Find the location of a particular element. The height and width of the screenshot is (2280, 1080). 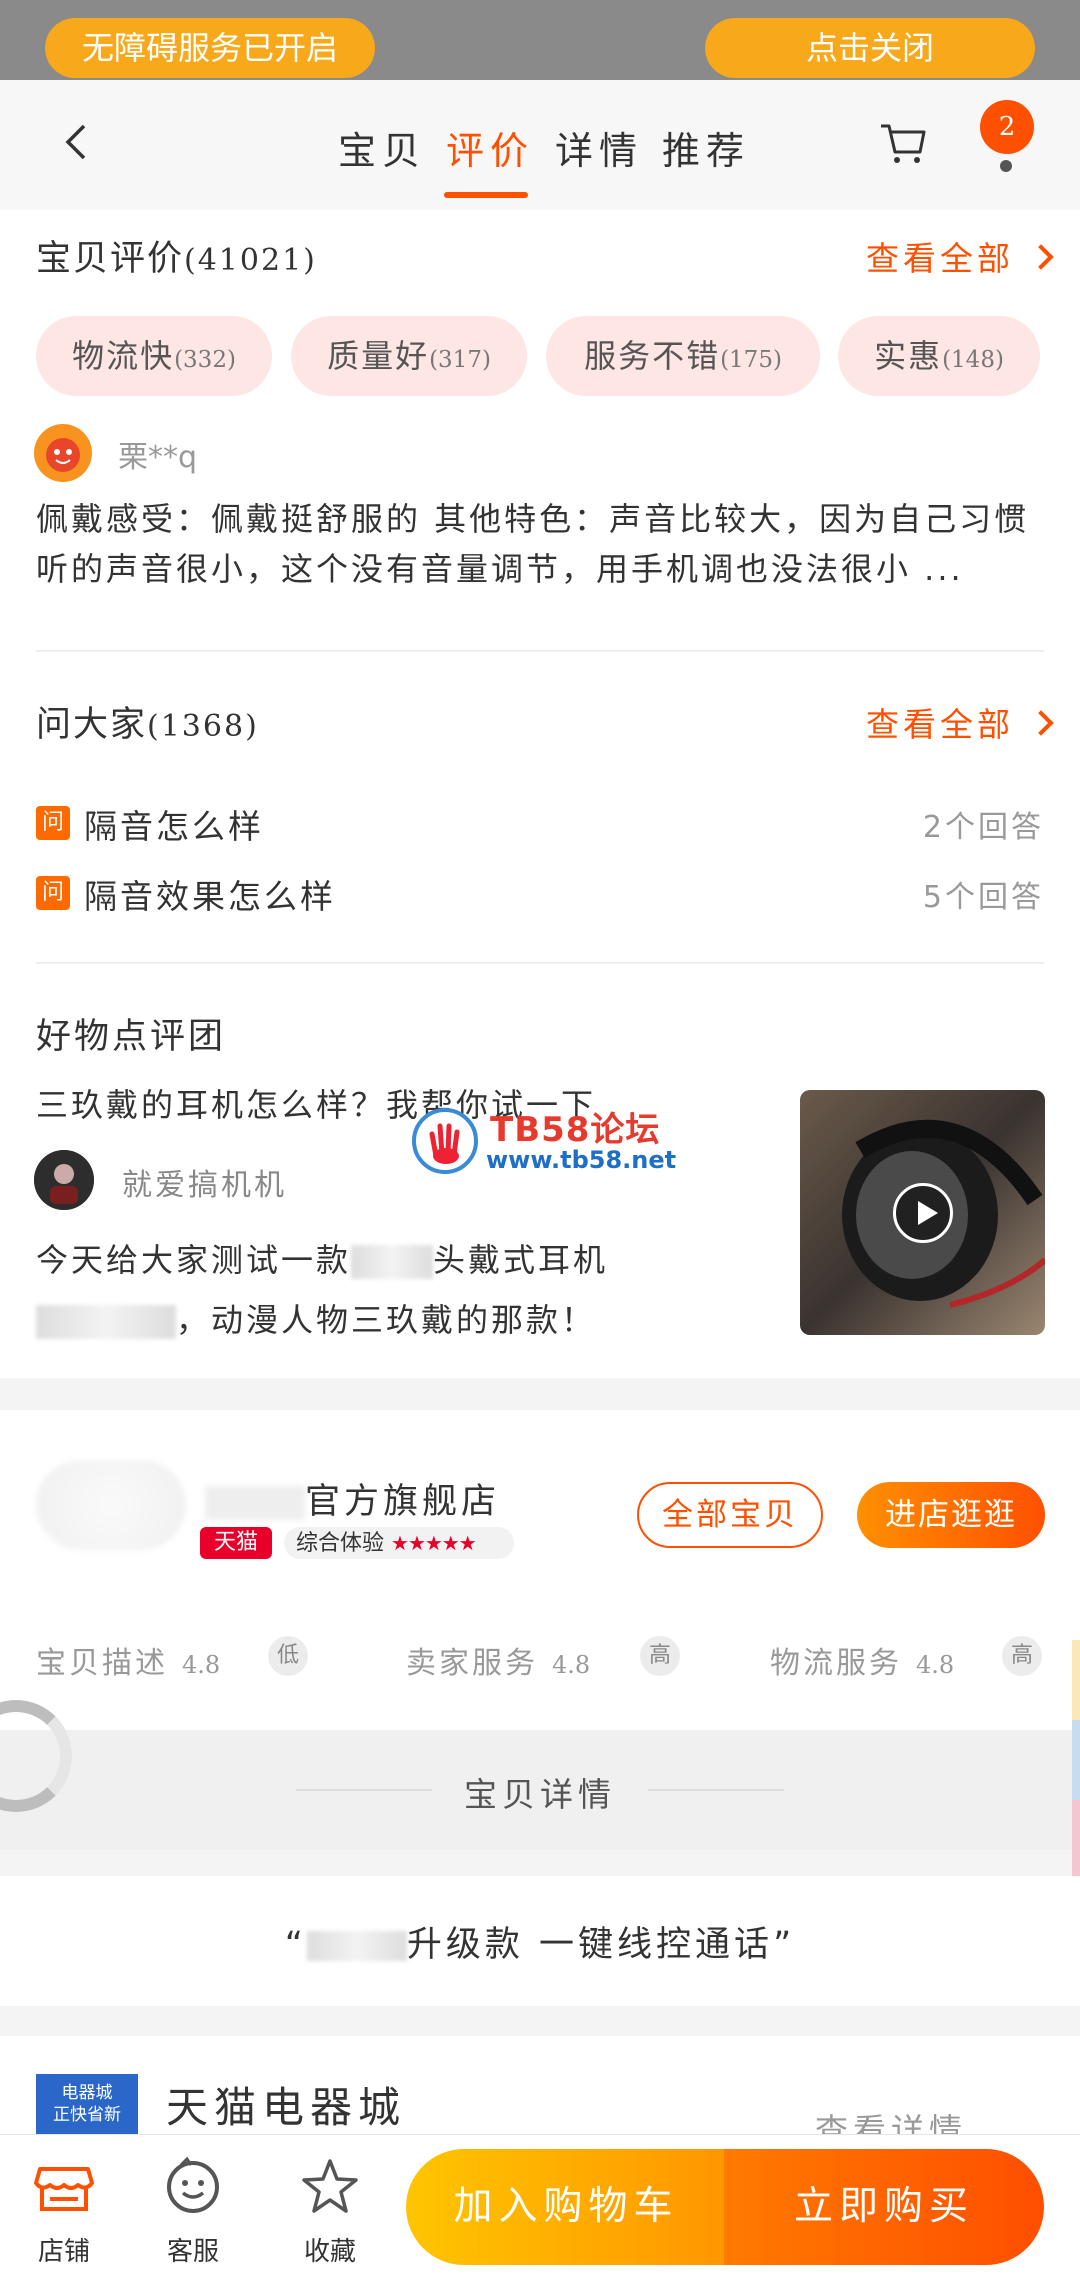

qa-title: 问大家(1368) is located at coordinates (147, 725).